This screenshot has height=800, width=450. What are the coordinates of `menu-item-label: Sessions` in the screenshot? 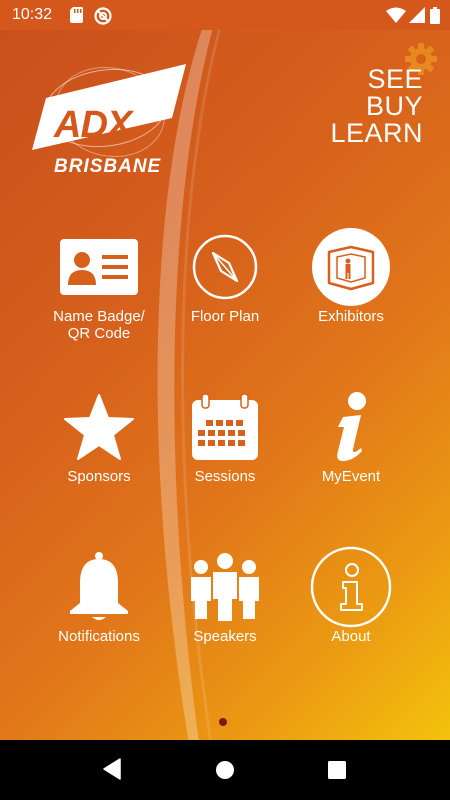 It's located at (225, 476).